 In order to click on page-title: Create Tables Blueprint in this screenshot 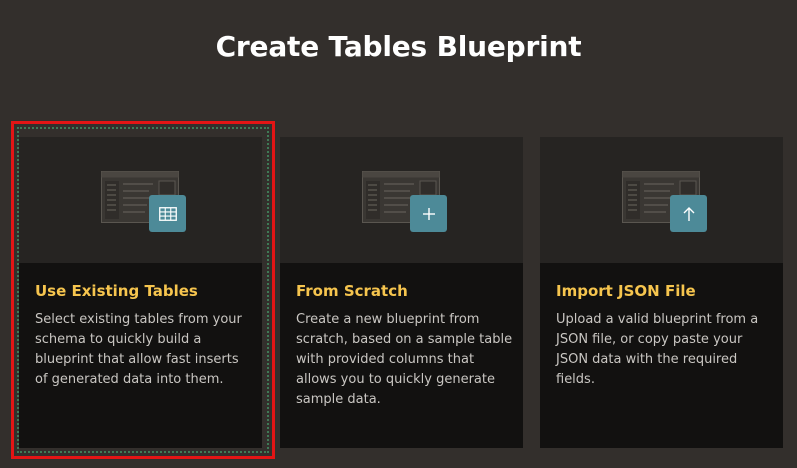, I will do `click(398, 46)`.